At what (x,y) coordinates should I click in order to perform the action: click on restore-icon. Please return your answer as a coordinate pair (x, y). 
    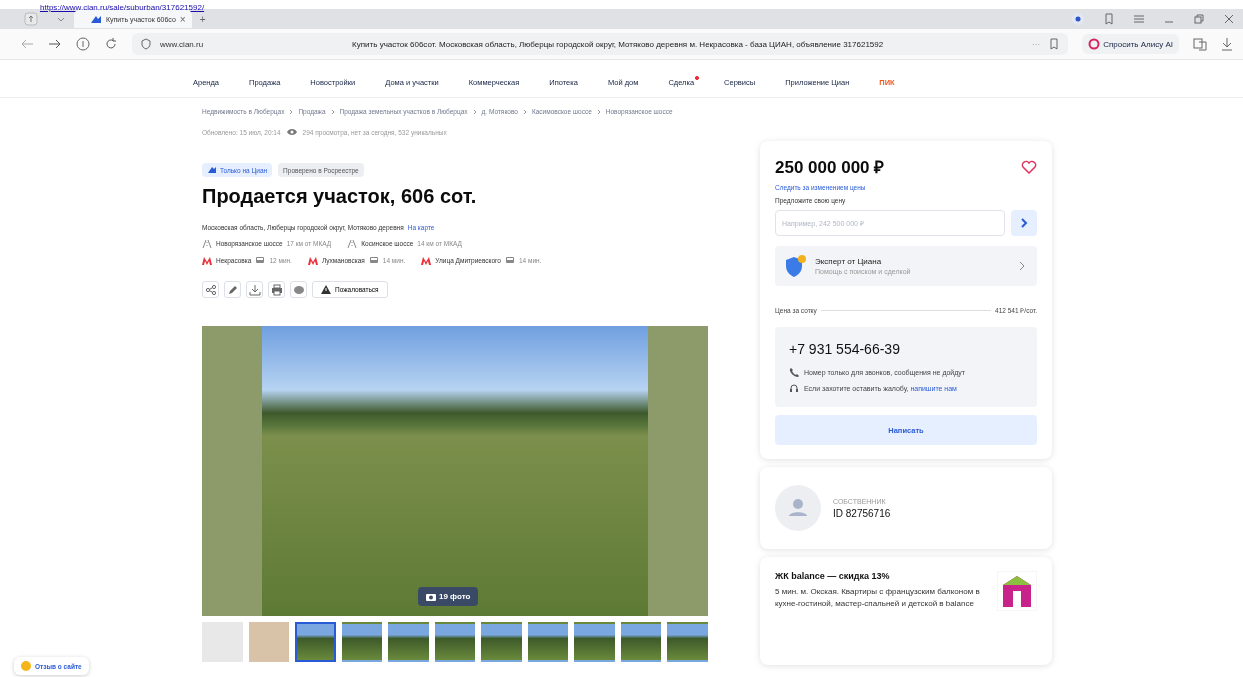
    Looking at the image, I should click on (1199, 19).